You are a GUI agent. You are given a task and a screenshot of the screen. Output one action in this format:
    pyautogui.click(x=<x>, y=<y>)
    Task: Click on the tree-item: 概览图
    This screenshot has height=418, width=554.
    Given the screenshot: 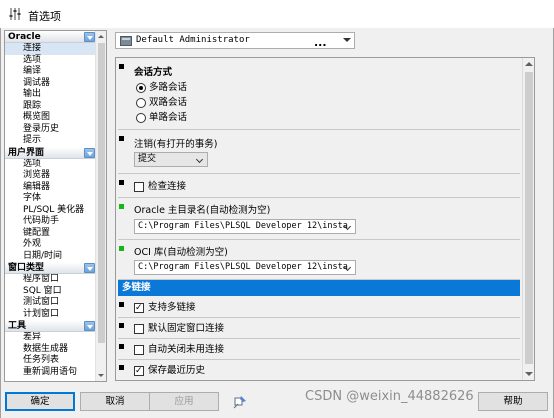 What is the action you would take?
    pyautogui.click(x=50, y=118)
    